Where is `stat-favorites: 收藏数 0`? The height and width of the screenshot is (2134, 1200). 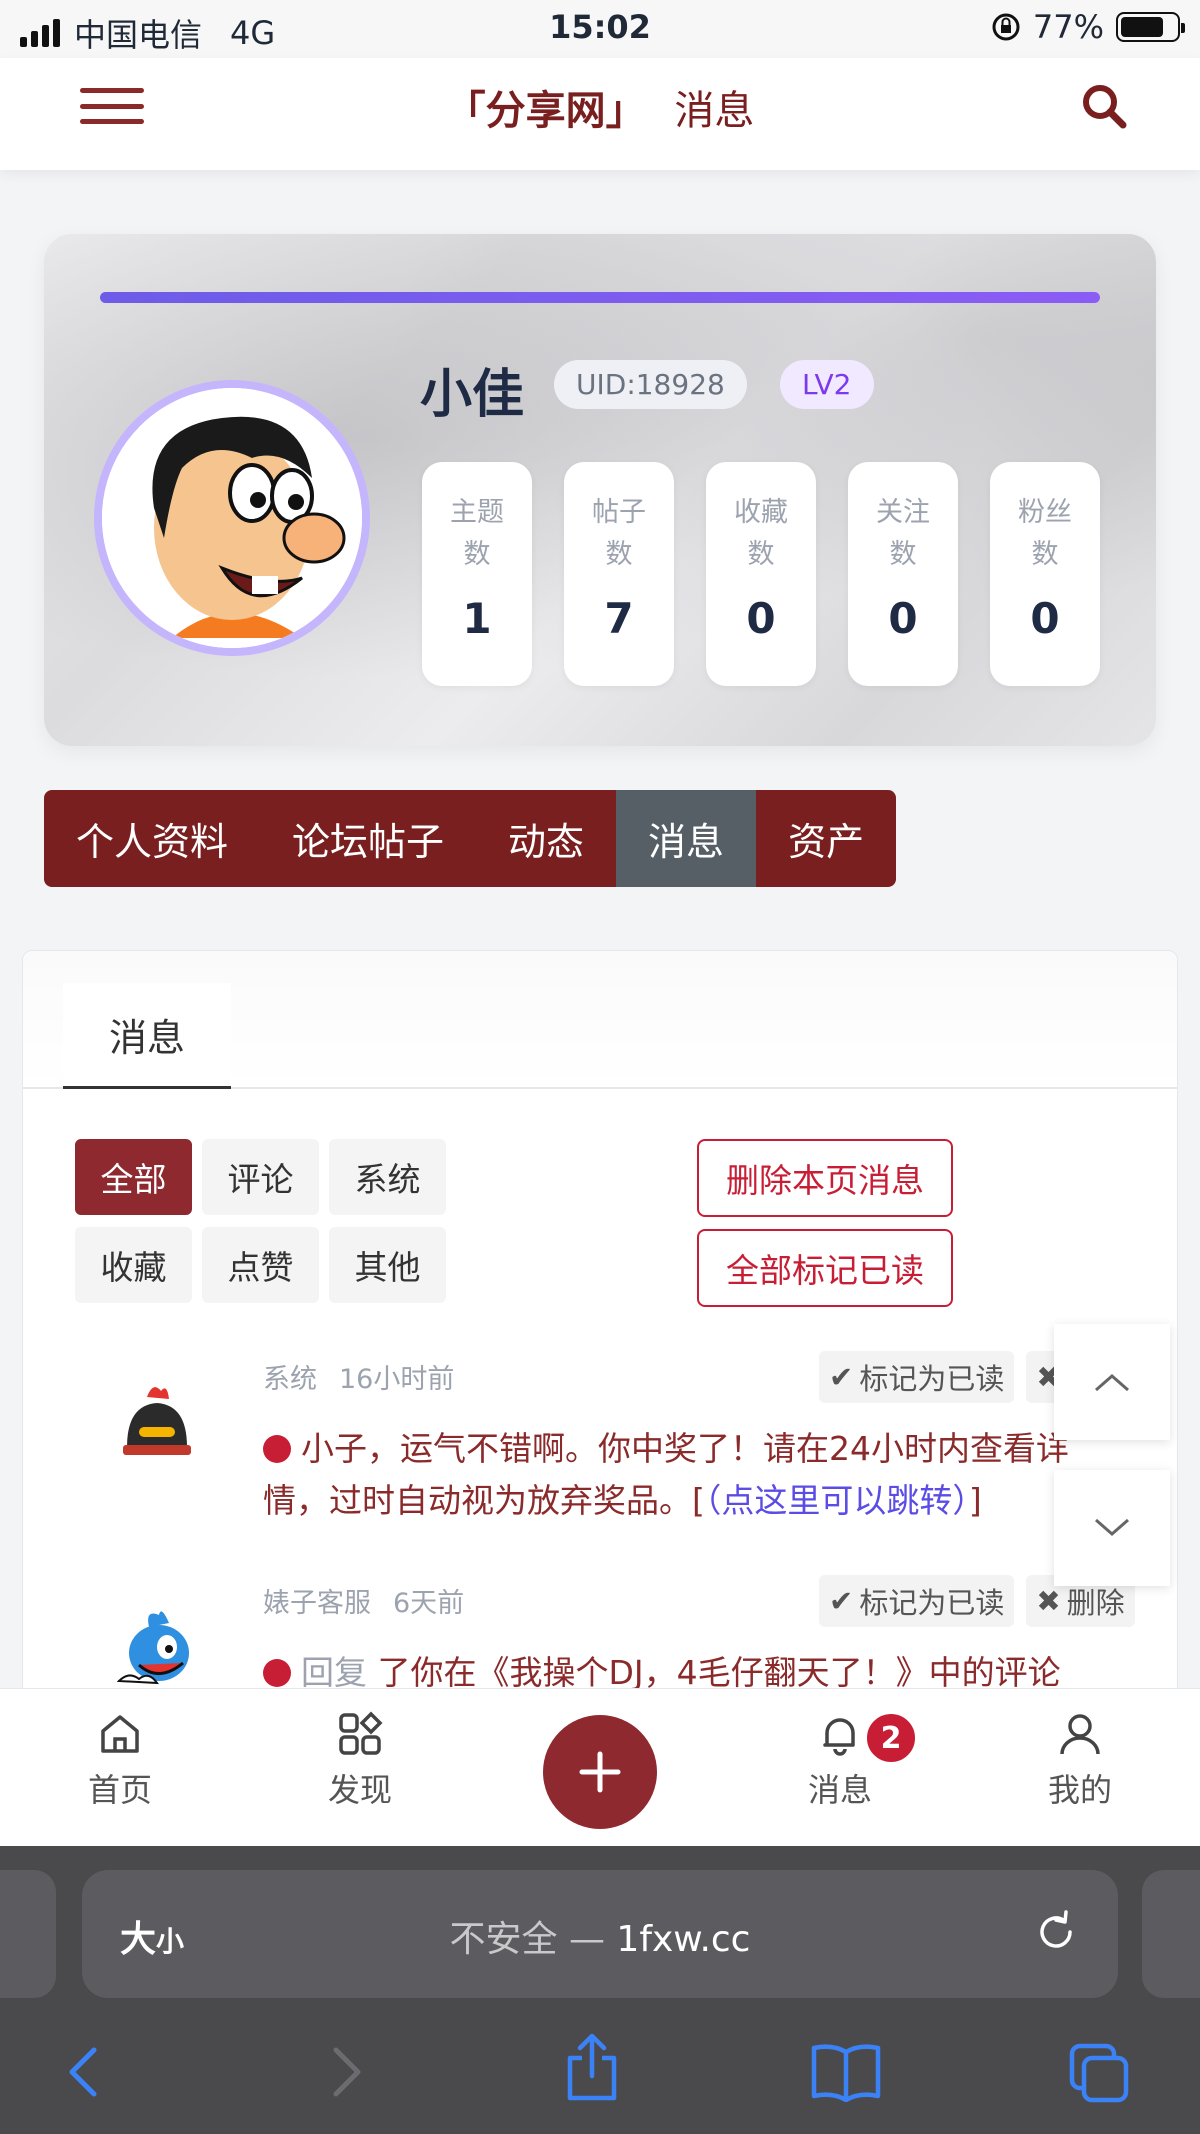
stat-favorites: 收藏数 0 is located at coordinates (761, 574).